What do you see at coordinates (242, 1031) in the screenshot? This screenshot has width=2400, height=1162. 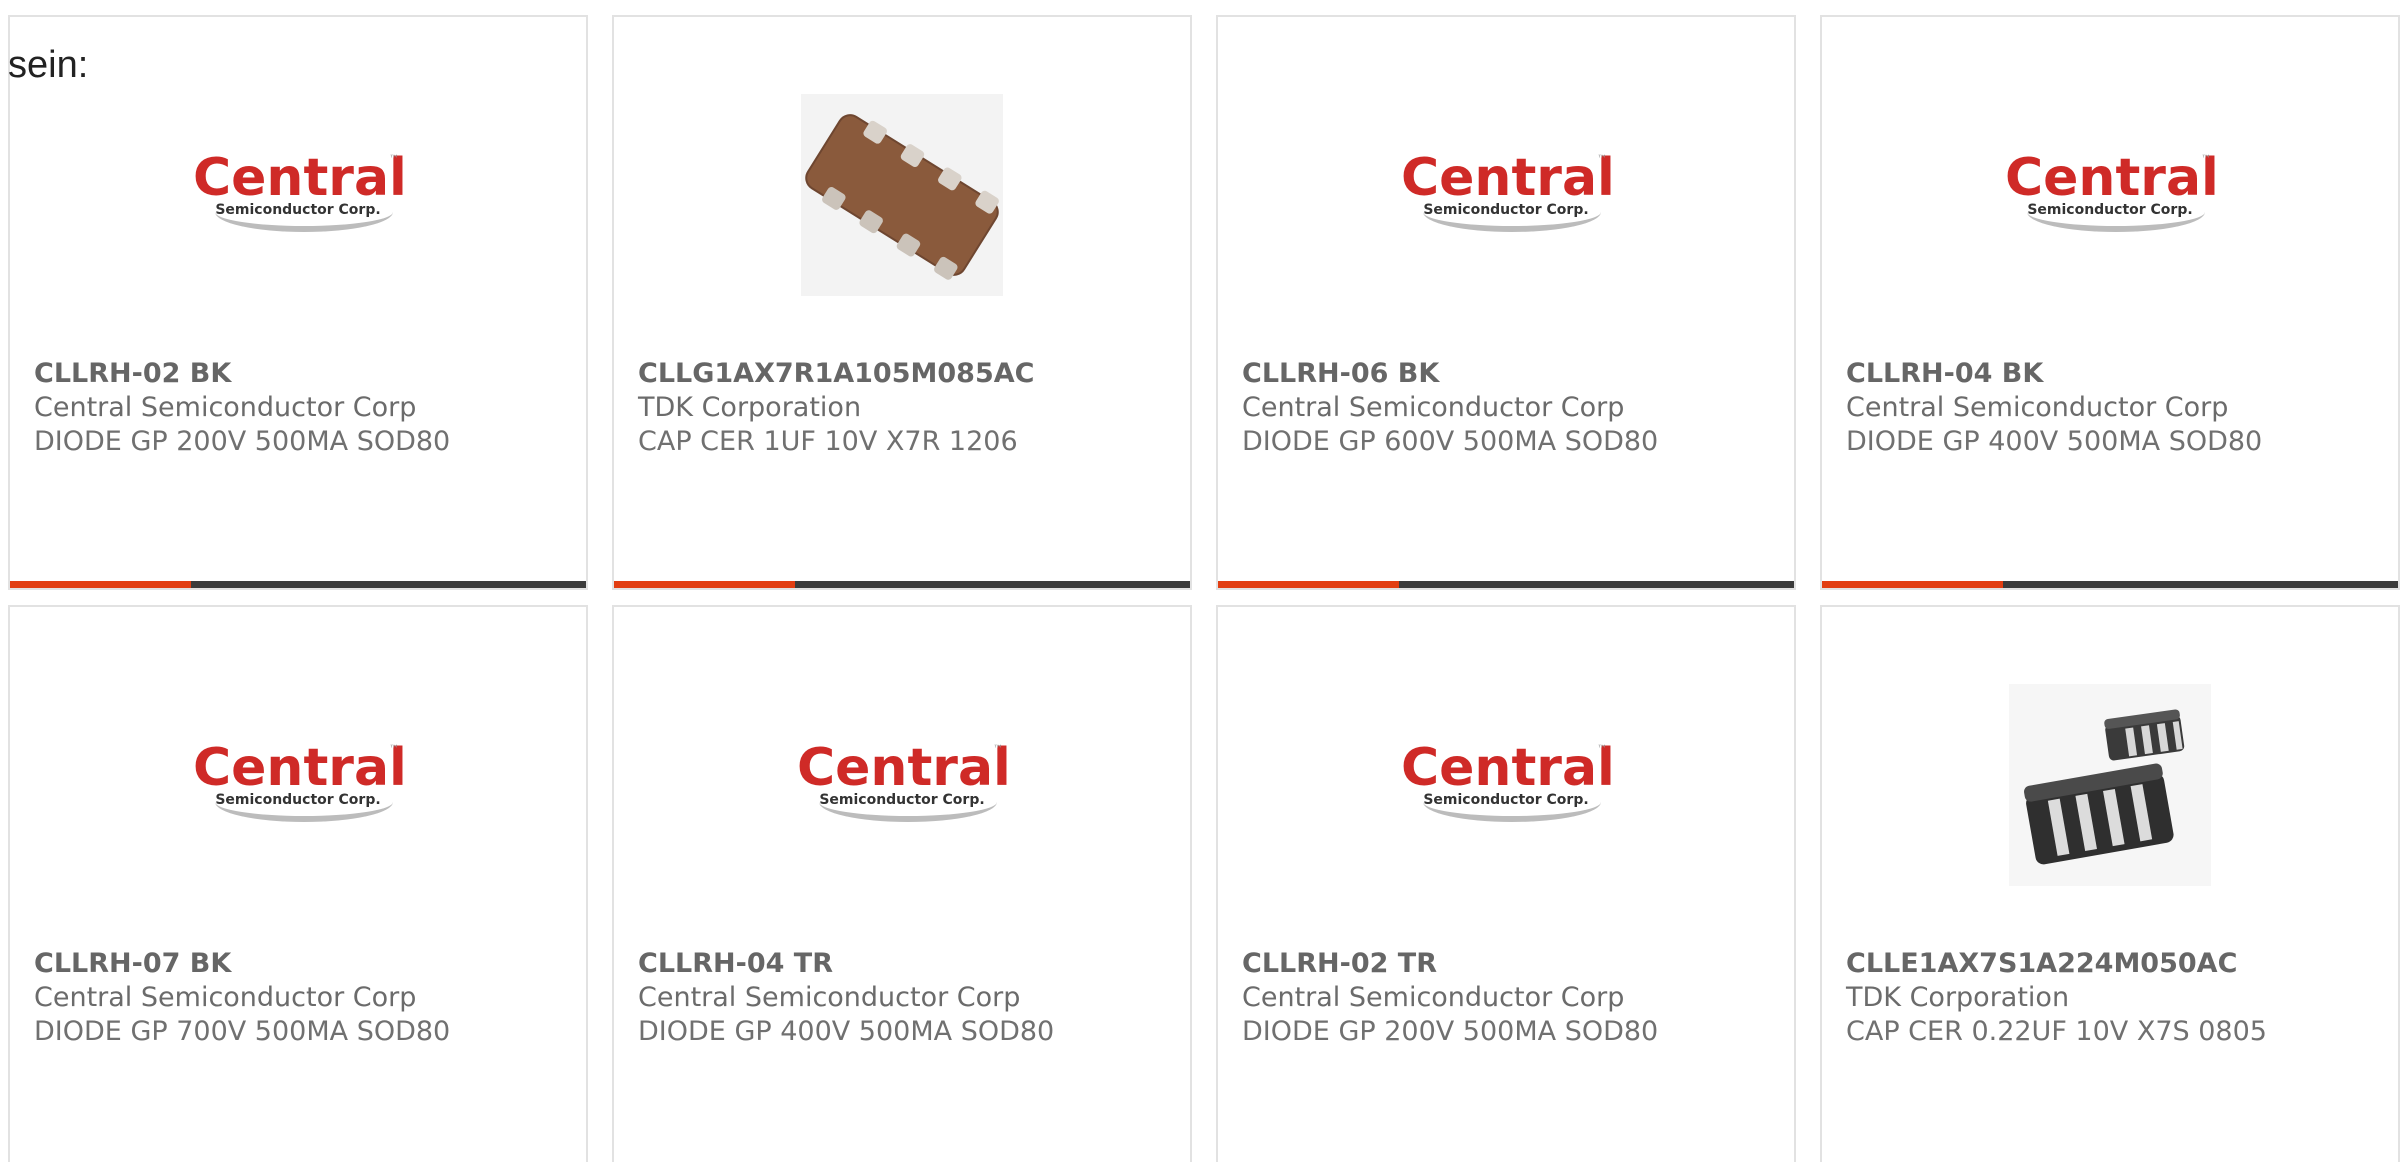 I see `description: DIODE GP 700V 500MA SOD80` at bounding box center [242, 1031].